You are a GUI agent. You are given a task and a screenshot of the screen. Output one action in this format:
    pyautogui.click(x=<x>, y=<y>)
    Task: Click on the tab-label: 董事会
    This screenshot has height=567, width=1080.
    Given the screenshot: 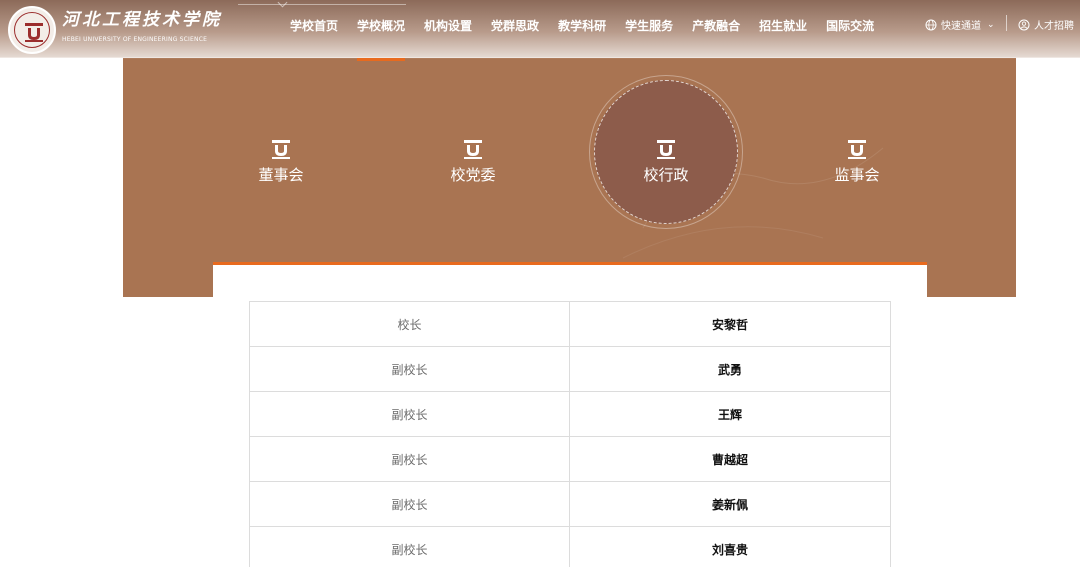 What is the action you would take?
    pyautogui.click(x=281, y=175)
    